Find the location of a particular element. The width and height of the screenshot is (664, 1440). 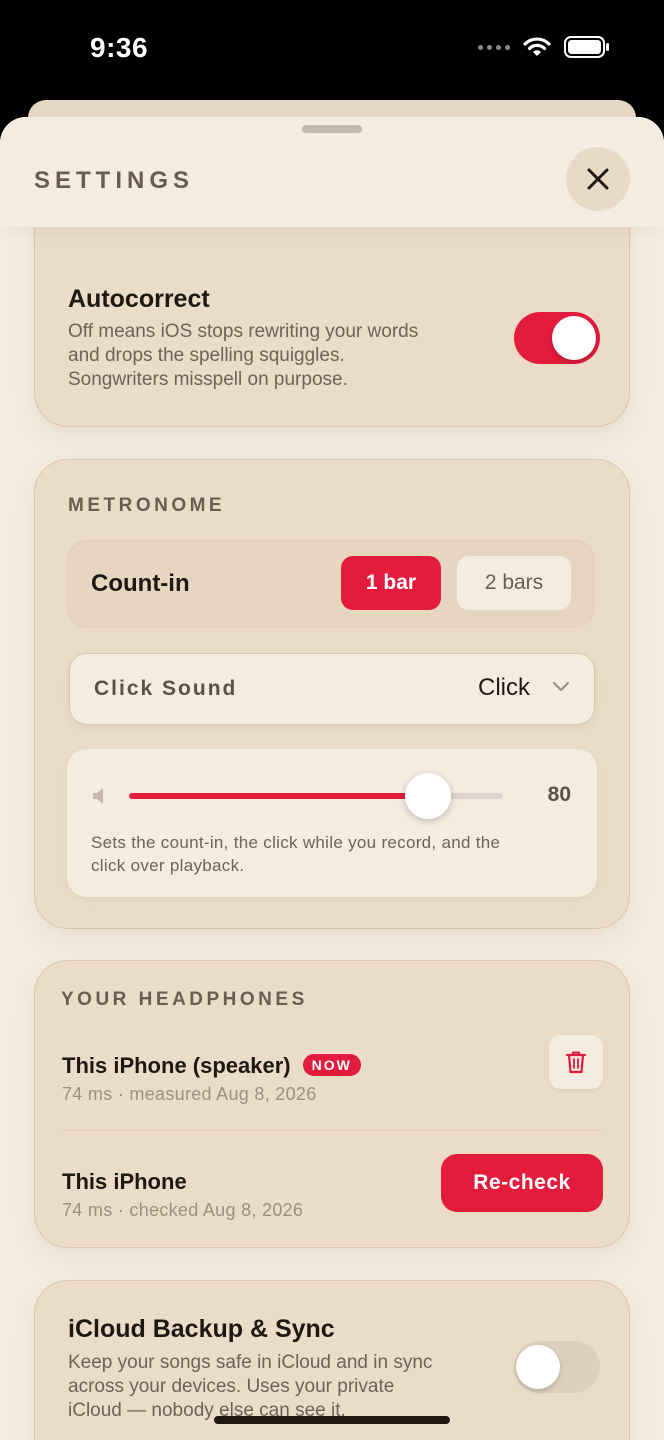

close-button is located at coordinates (598, 179).